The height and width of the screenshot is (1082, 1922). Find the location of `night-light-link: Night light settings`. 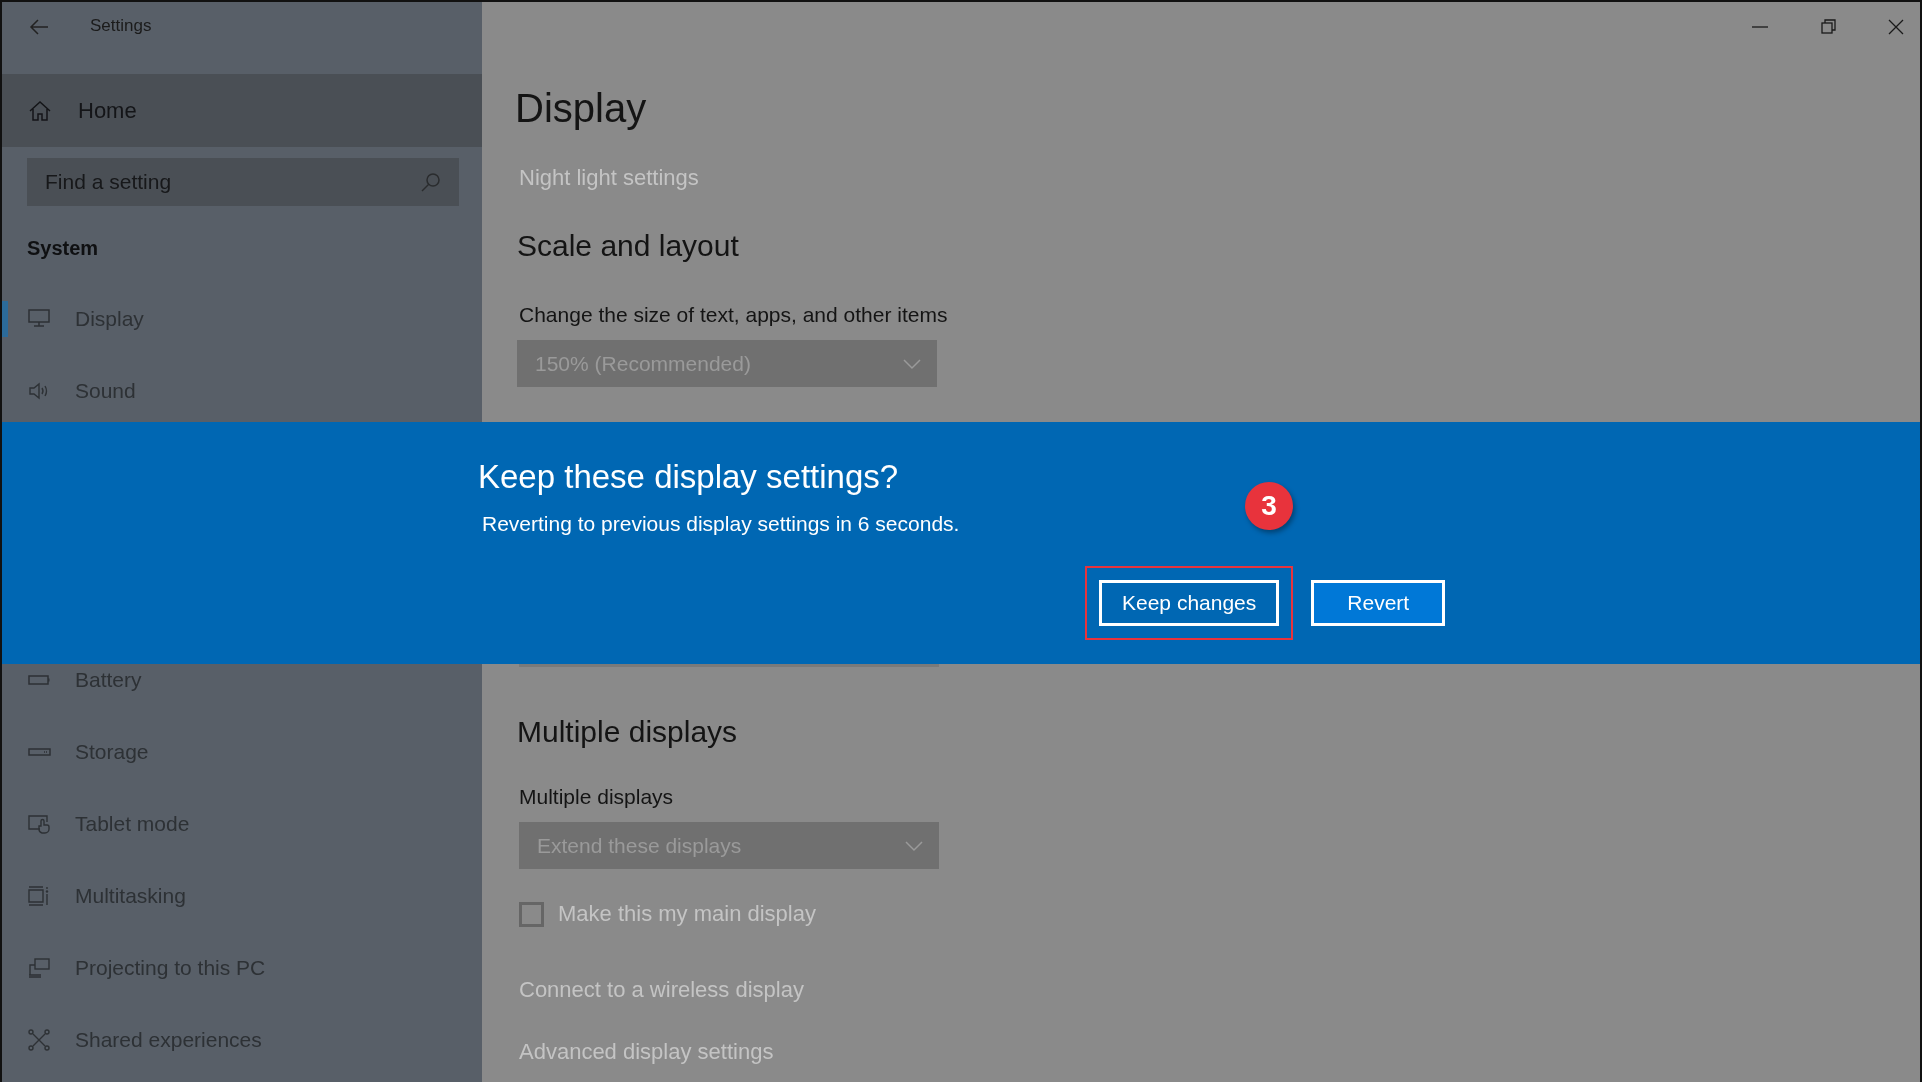

night-light-link: Night light settings is located at coordinates (609, 178).